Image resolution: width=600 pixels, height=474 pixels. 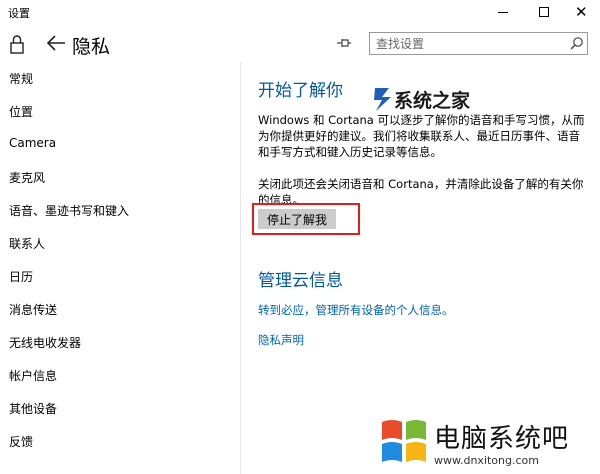 What do you see at coordinates (297, 219) in the screenshot?
I see `stop-getting-to-know-me-button: 停止了解我` at bounding box center [297, 219].